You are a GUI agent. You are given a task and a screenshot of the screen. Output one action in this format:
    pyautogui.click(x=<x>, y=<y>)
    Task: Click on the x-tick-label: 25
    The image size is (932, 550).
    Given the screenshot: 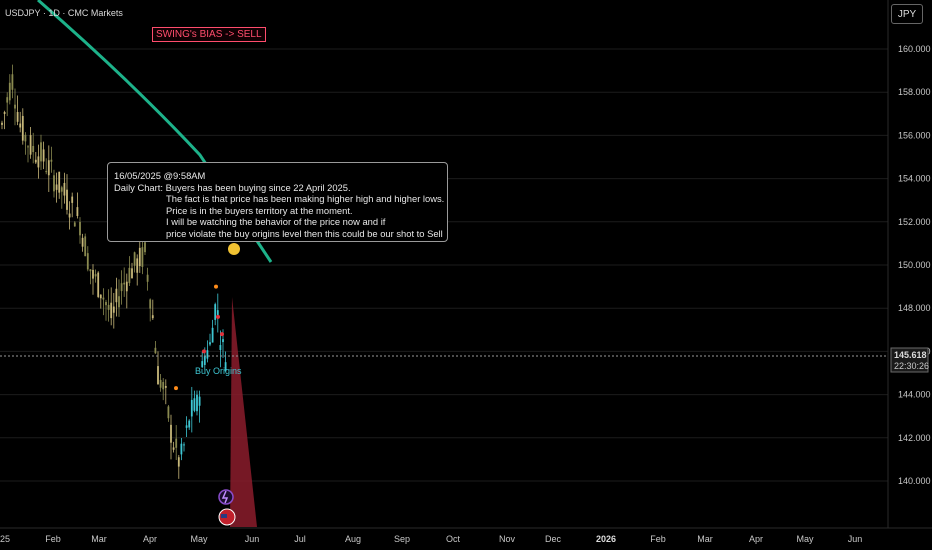 What is the action you would take?
    pyautogui.click(x=5, y=539)
    